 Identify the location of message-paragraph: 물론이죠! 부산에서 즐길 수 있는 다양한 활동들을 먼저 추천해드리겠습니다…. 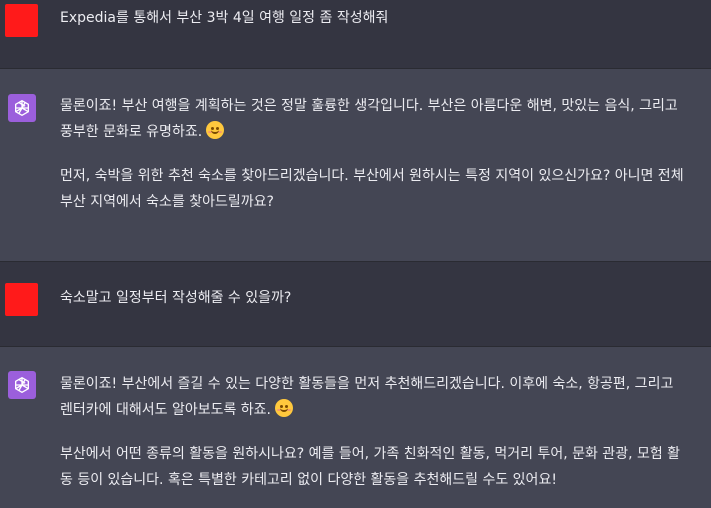
(385, 397).